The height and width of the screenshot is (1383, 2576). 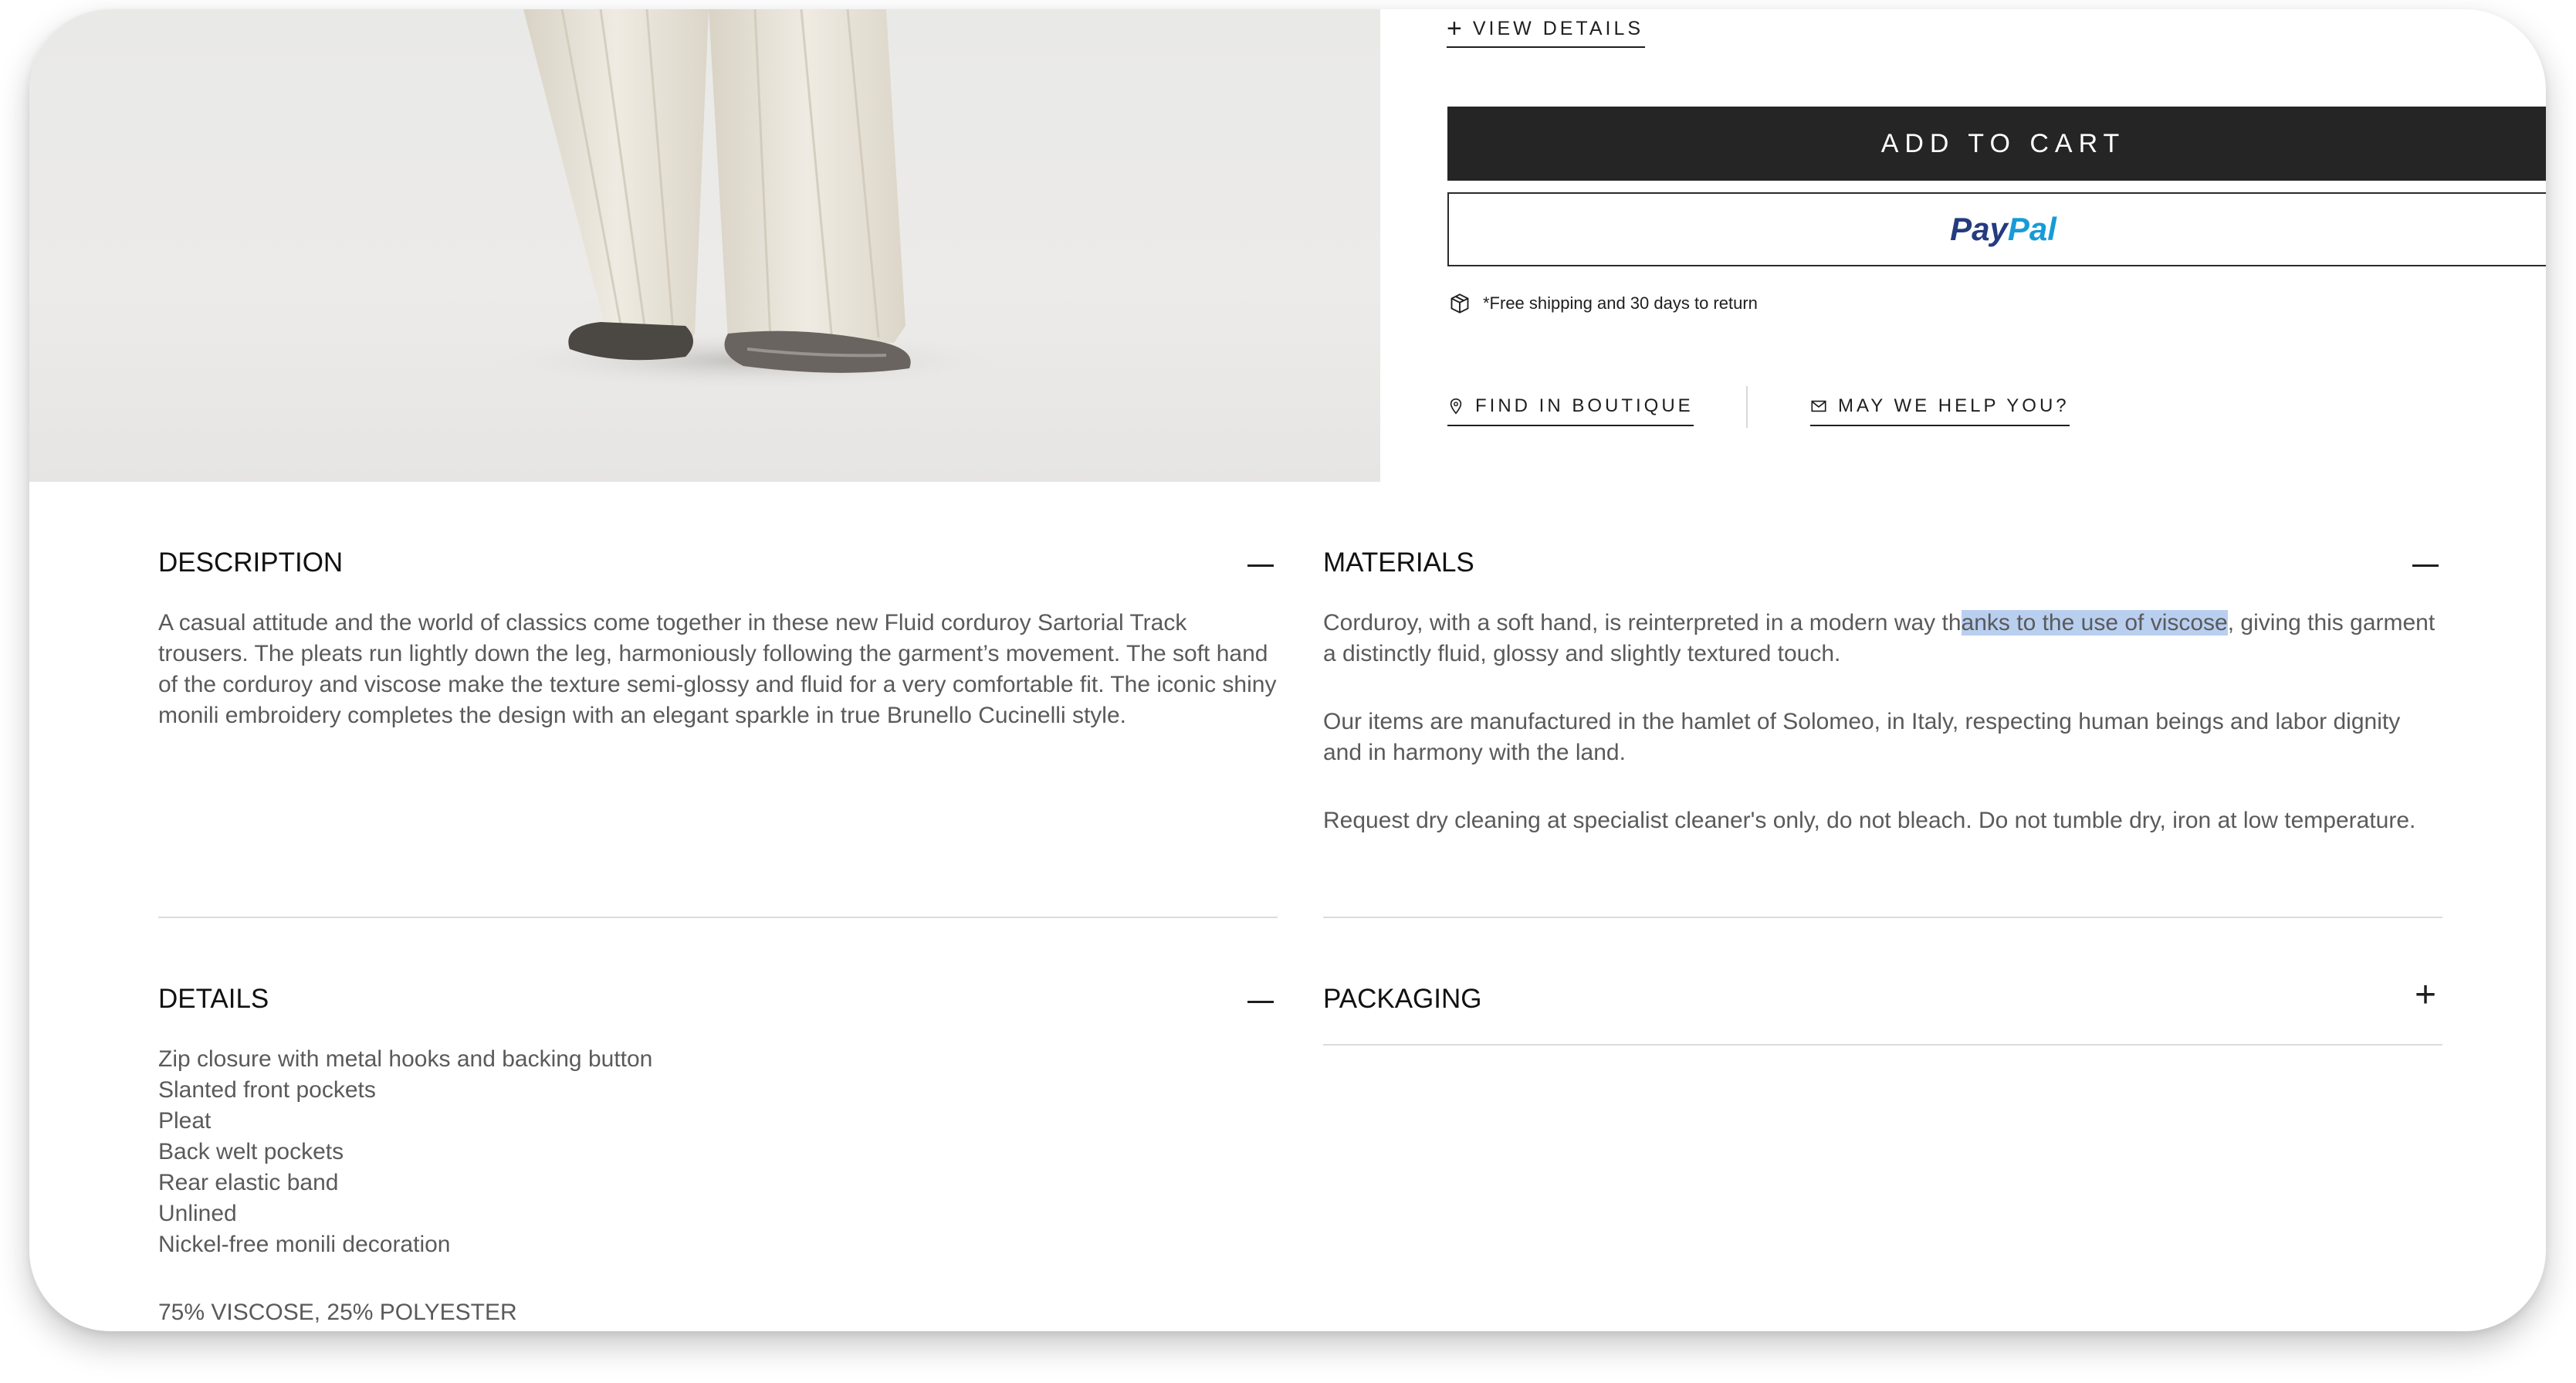 I want to click on list-item: Back welt pockets, so click(x=251, y=1152).